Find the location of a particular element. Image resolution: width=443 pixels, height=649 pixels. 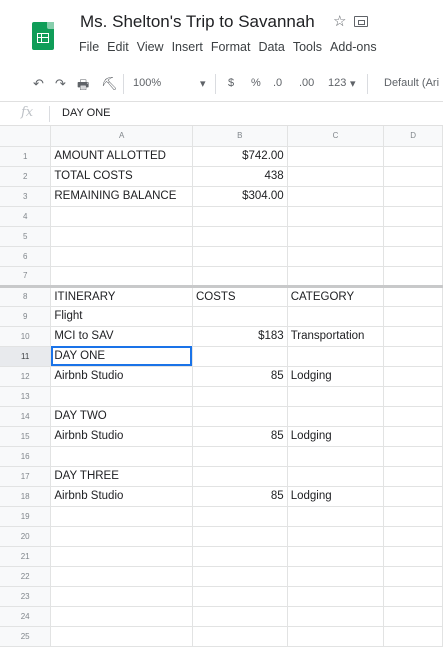

column-header-b: B is located at coordinates (240, 136).